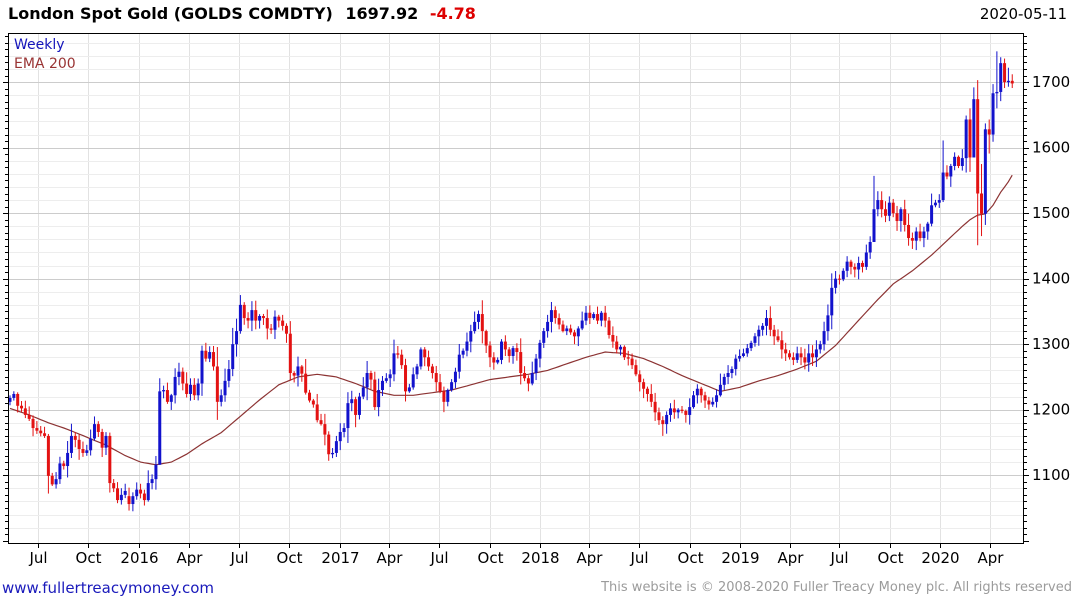  Describe the element at coordinates (340, 558) in the screenshot. I see `x-tick-label: 2017` at that location.